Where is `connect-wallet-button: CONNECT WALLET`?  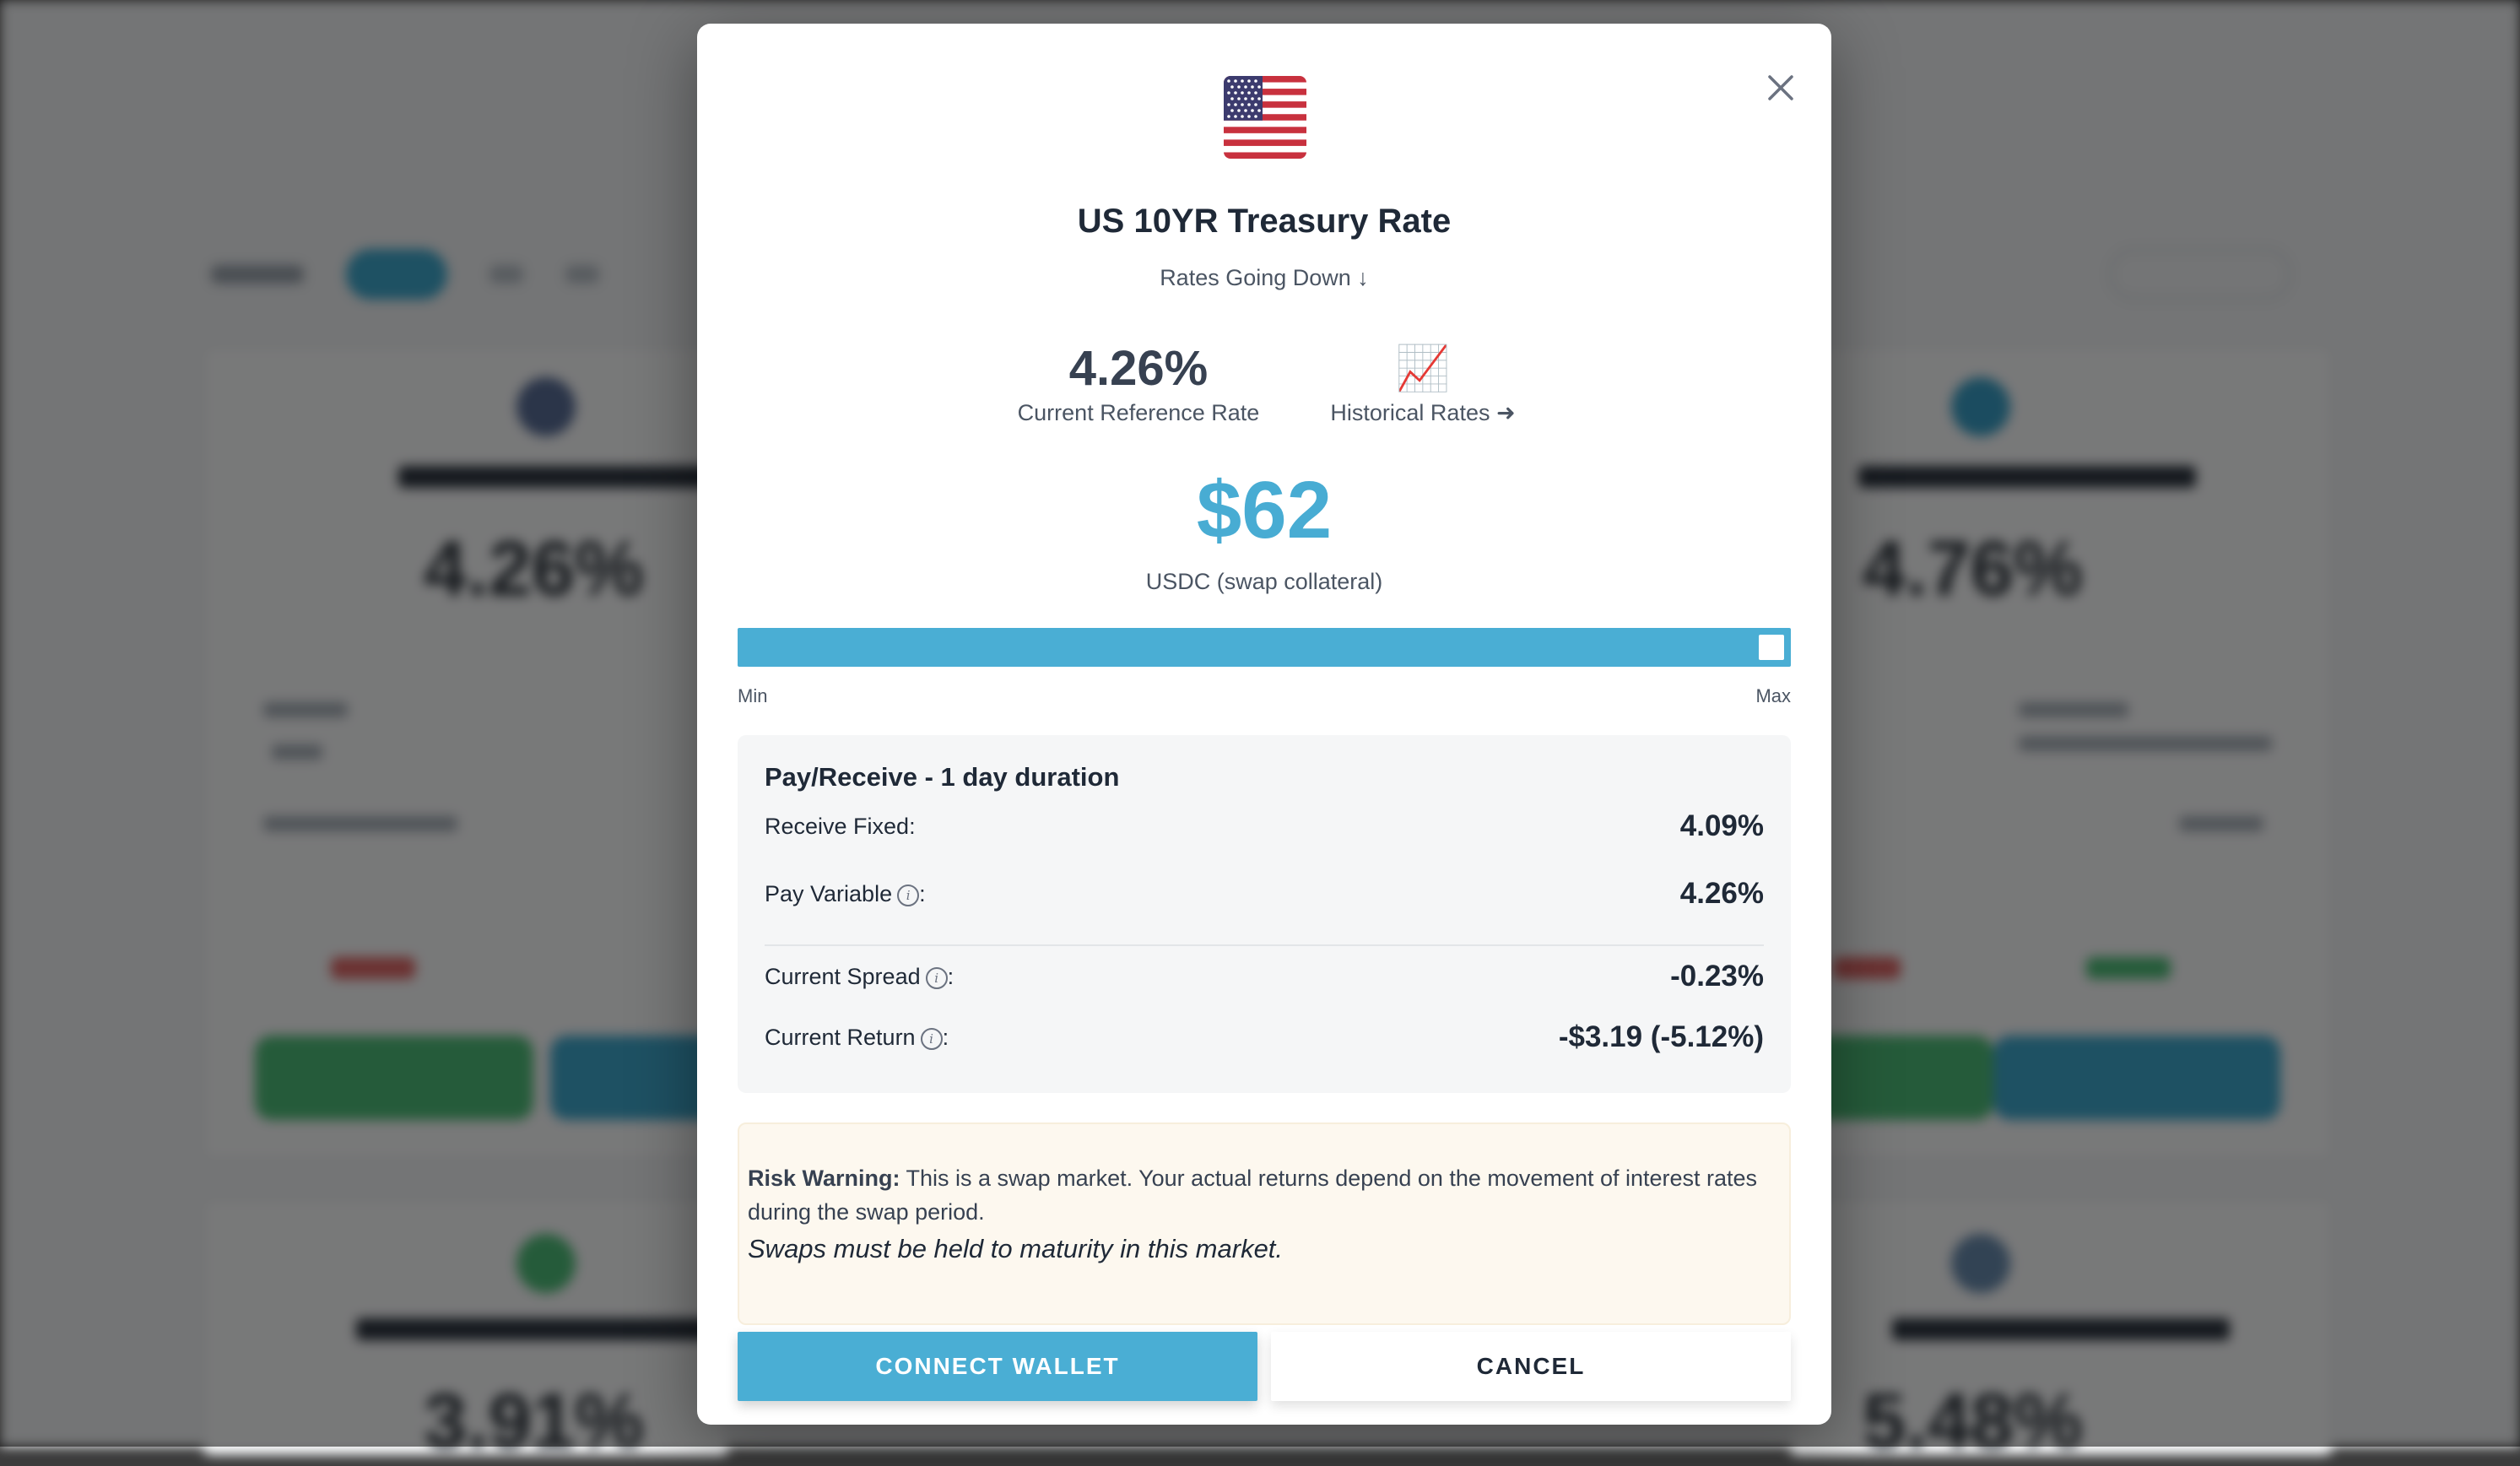
connect-wallet-button: CONNECT WALLET is located at coordinates (997, 1366).